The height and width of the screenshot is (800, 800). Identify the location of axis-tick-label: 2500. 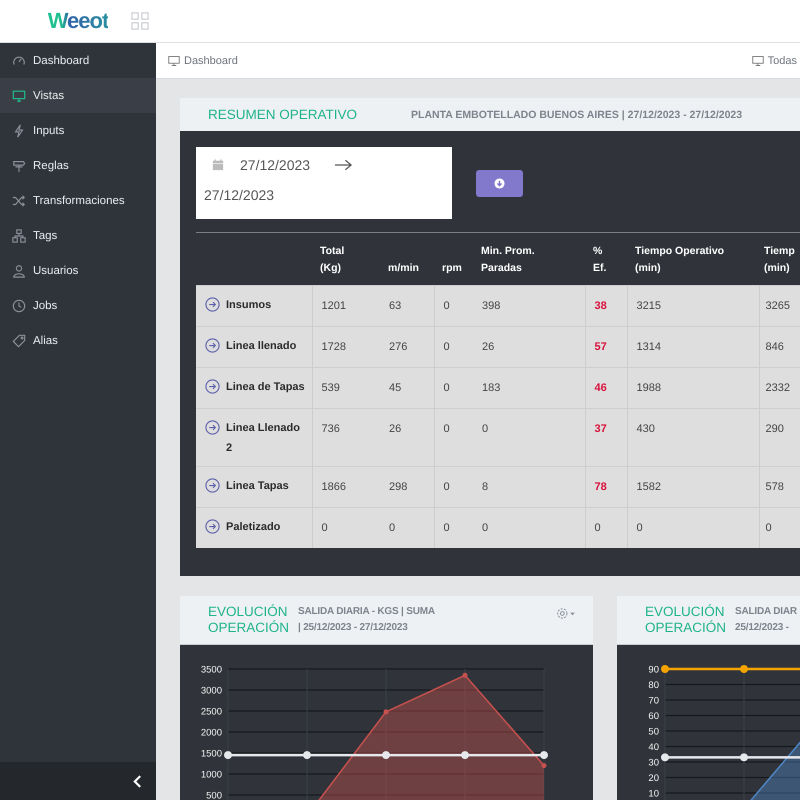
(211, 712).